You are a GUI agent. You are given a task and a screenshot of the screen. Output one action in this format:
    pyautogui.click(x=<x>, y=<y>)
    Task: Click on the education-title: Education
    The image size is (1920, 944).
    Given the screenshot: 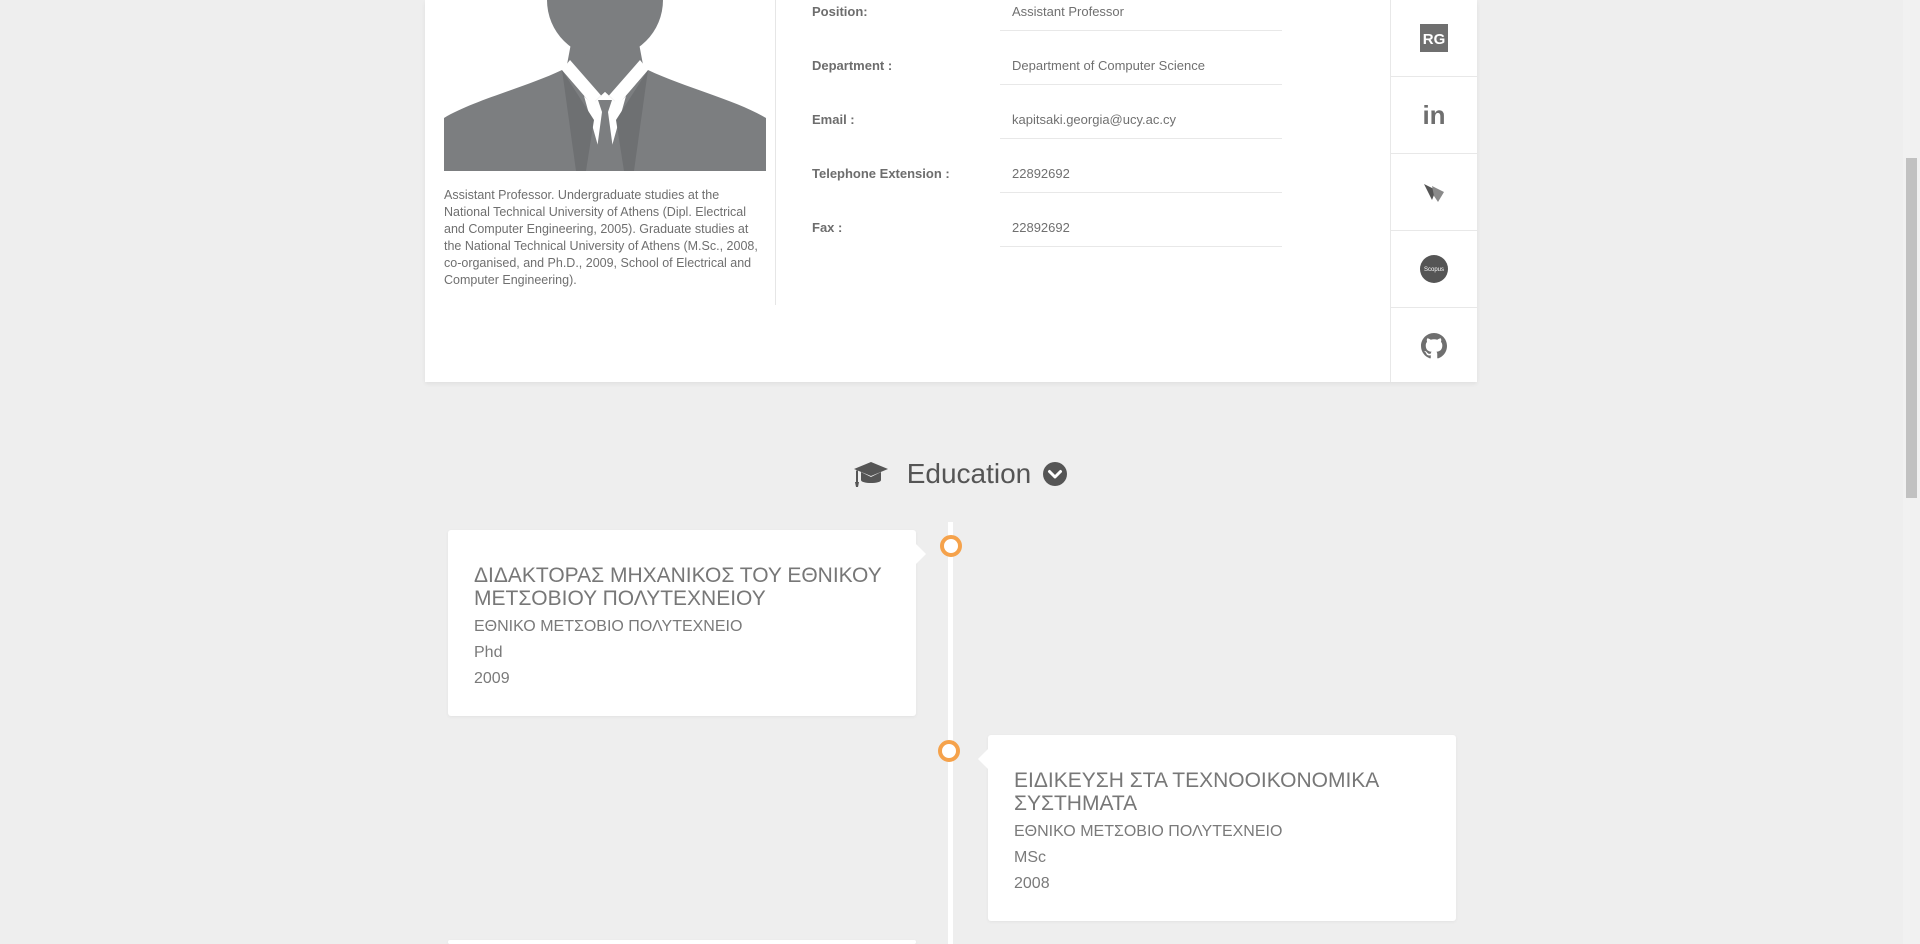 What is the action you would take?
    pyautogui.click(x=969, y=473)
    